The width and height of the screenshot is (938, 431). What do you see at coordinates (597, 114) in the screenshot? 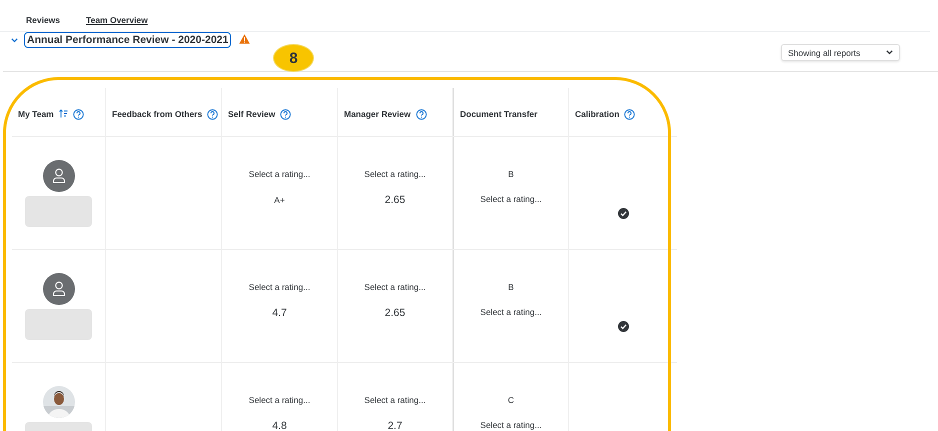
I see `column-header: Calibration` at bounding box center [597, 114].